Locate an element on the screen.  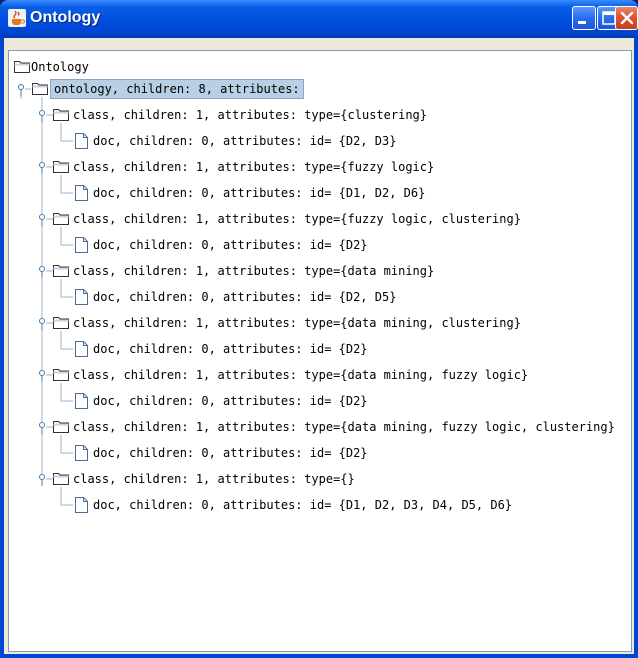
class-node-label: class, children: 1, attributes: type={} is located at coordinates (214, 479).